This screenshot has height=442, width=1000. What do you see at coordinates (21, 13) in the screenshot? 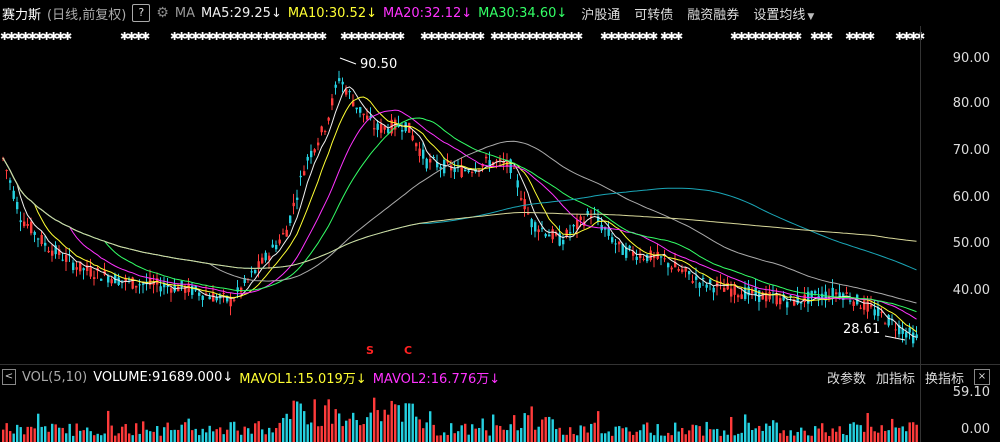
I see `stock-name: 赛力斯` at bounding box center [21, 13].